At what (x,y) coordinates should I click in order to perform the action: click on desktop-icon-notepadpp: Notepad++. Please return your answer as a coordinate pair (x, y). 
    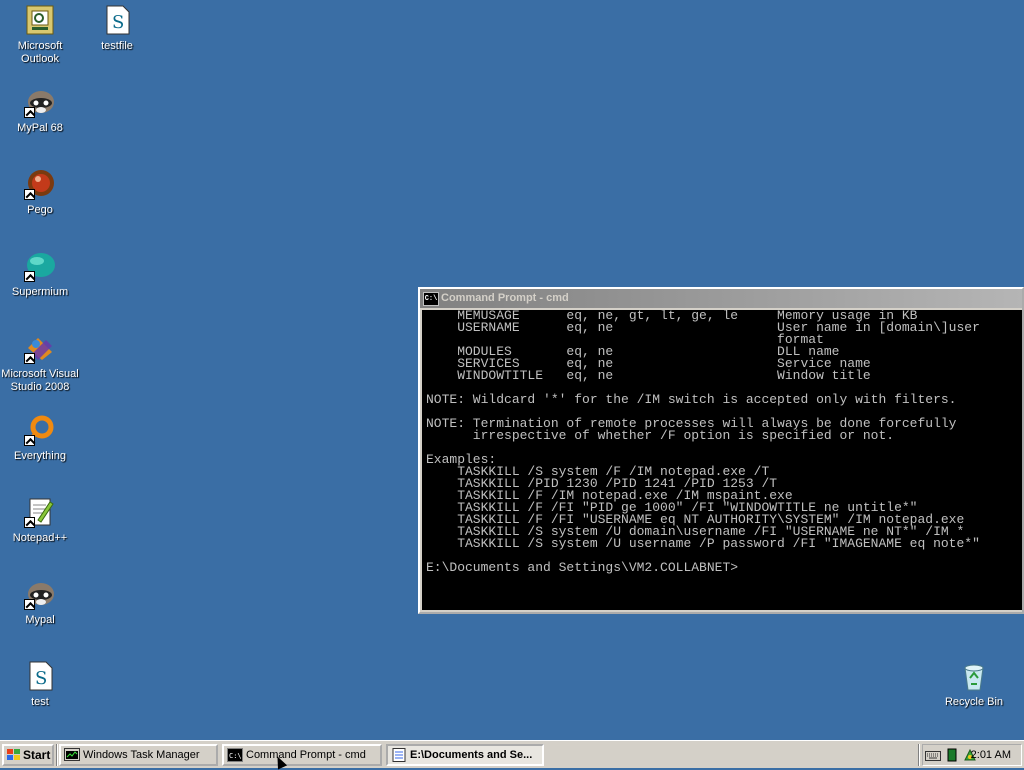
    Looking at the image, I should click on (40, 520).